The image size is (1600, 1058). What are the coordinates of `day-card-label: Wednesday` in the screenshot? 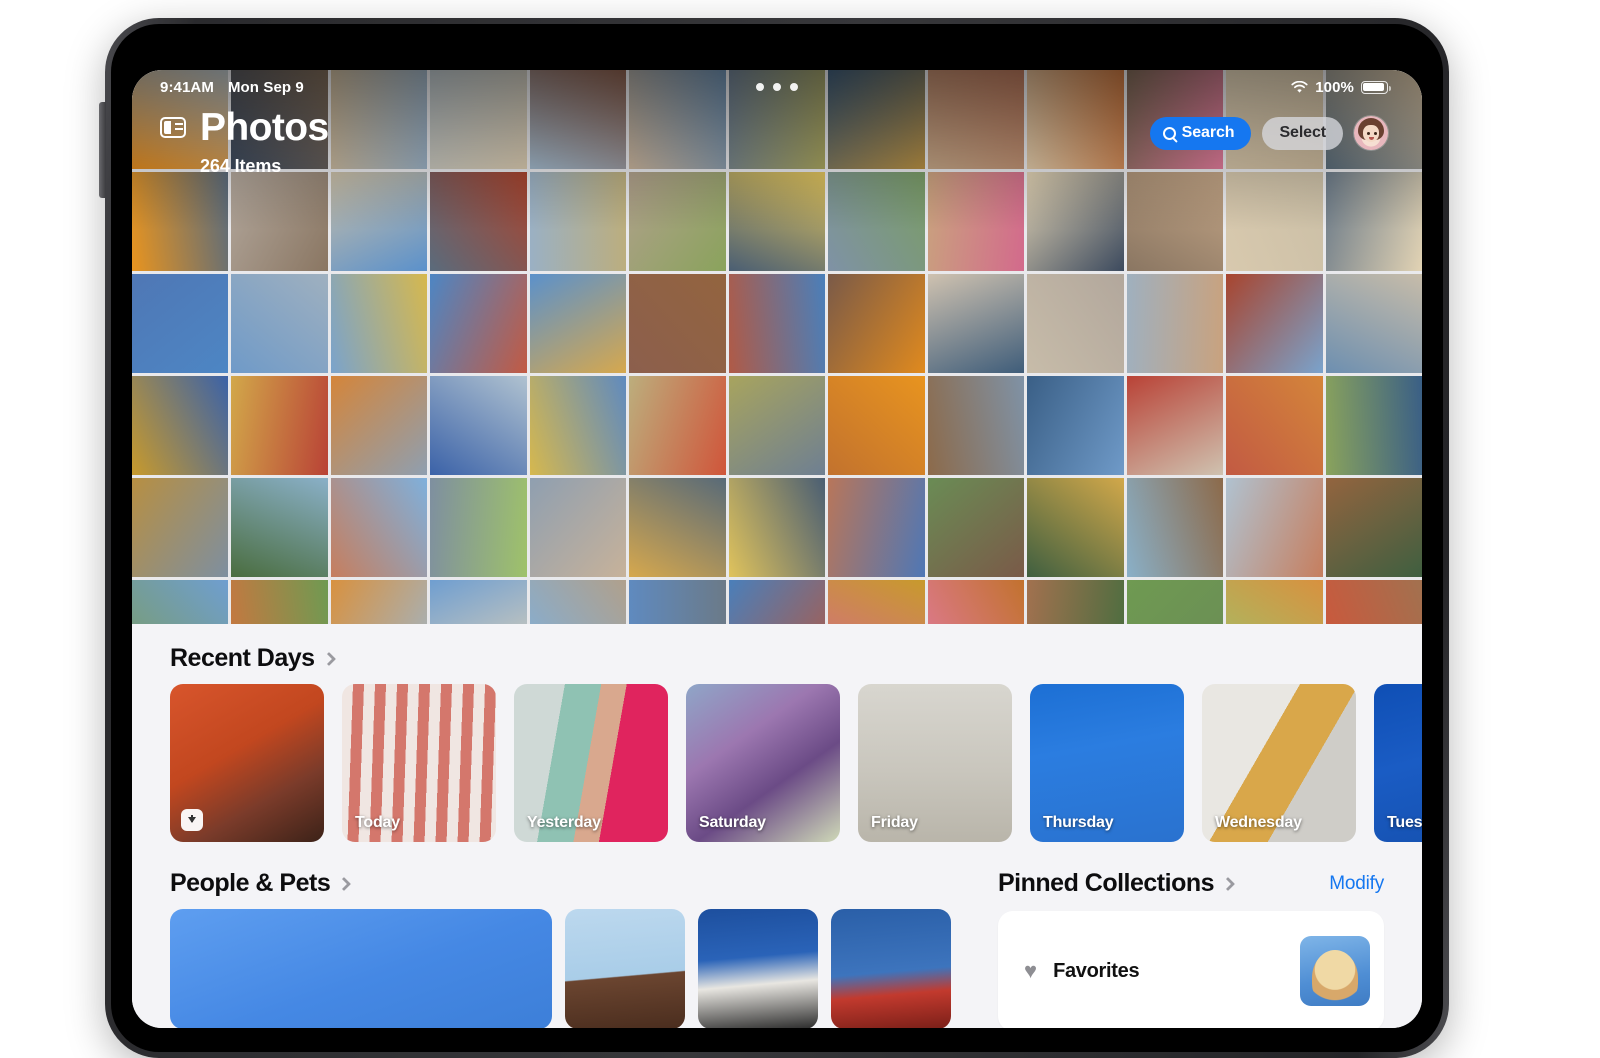 It's located at (1258, 822).